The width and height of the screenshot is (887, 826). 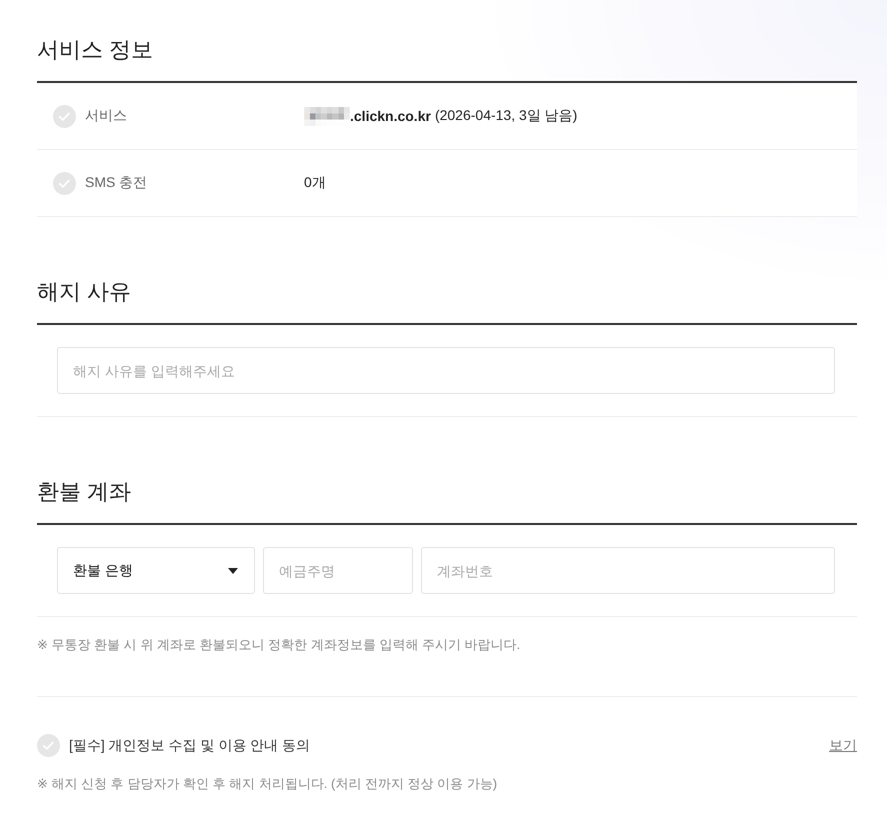 What do you see at coordinates (315, 183) in the screenshot?
I see `row-value: 0개` at bounding box center [315, 183].